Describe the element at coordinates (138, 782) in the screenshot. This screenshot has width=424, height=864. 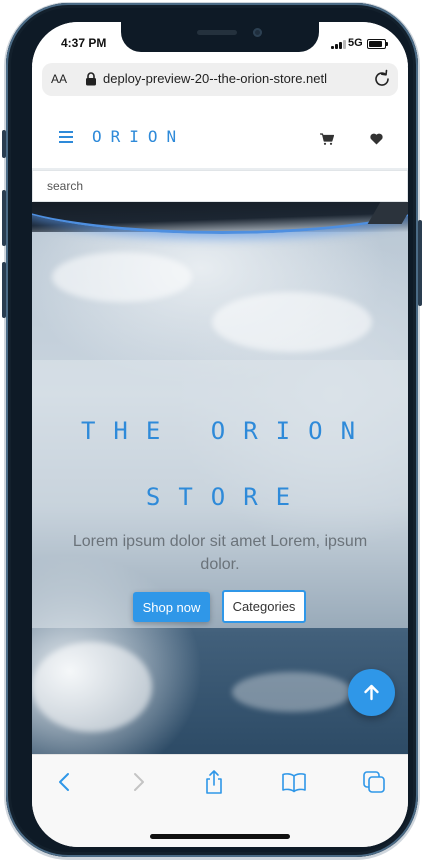
I see `forward-icon` at that location.